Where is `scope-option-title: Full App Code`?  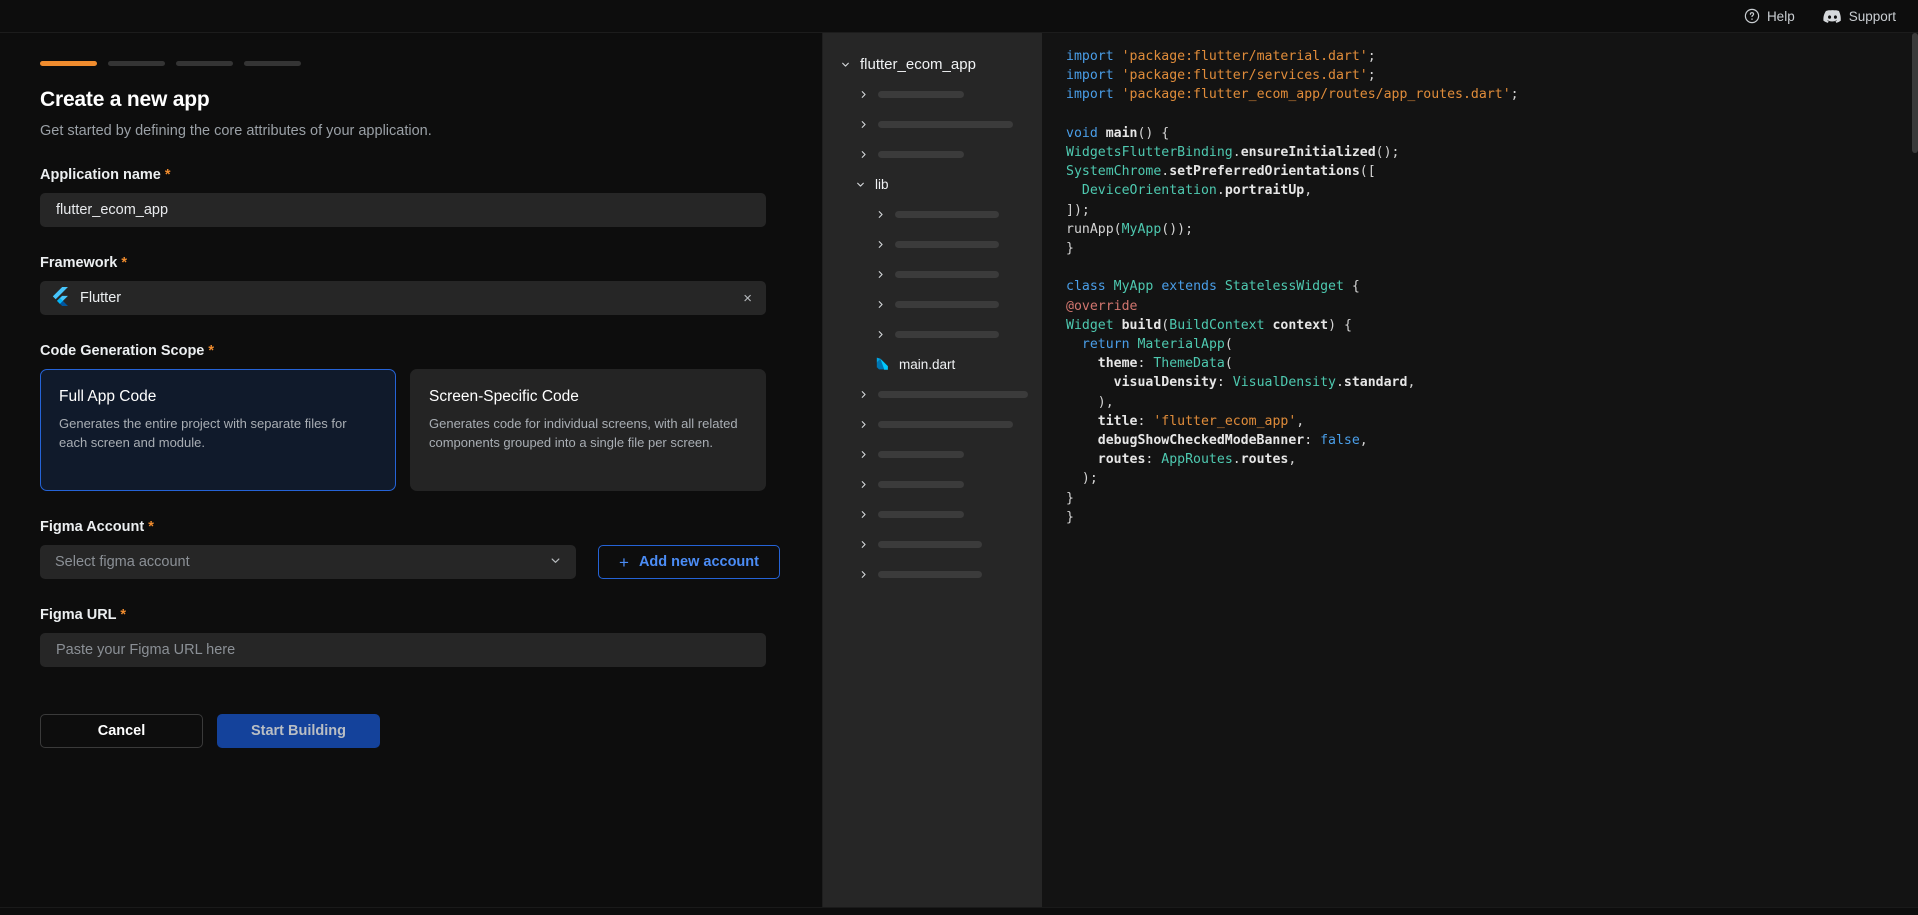
scope-option-title: Full App Code is located at coordinates (108, 396).